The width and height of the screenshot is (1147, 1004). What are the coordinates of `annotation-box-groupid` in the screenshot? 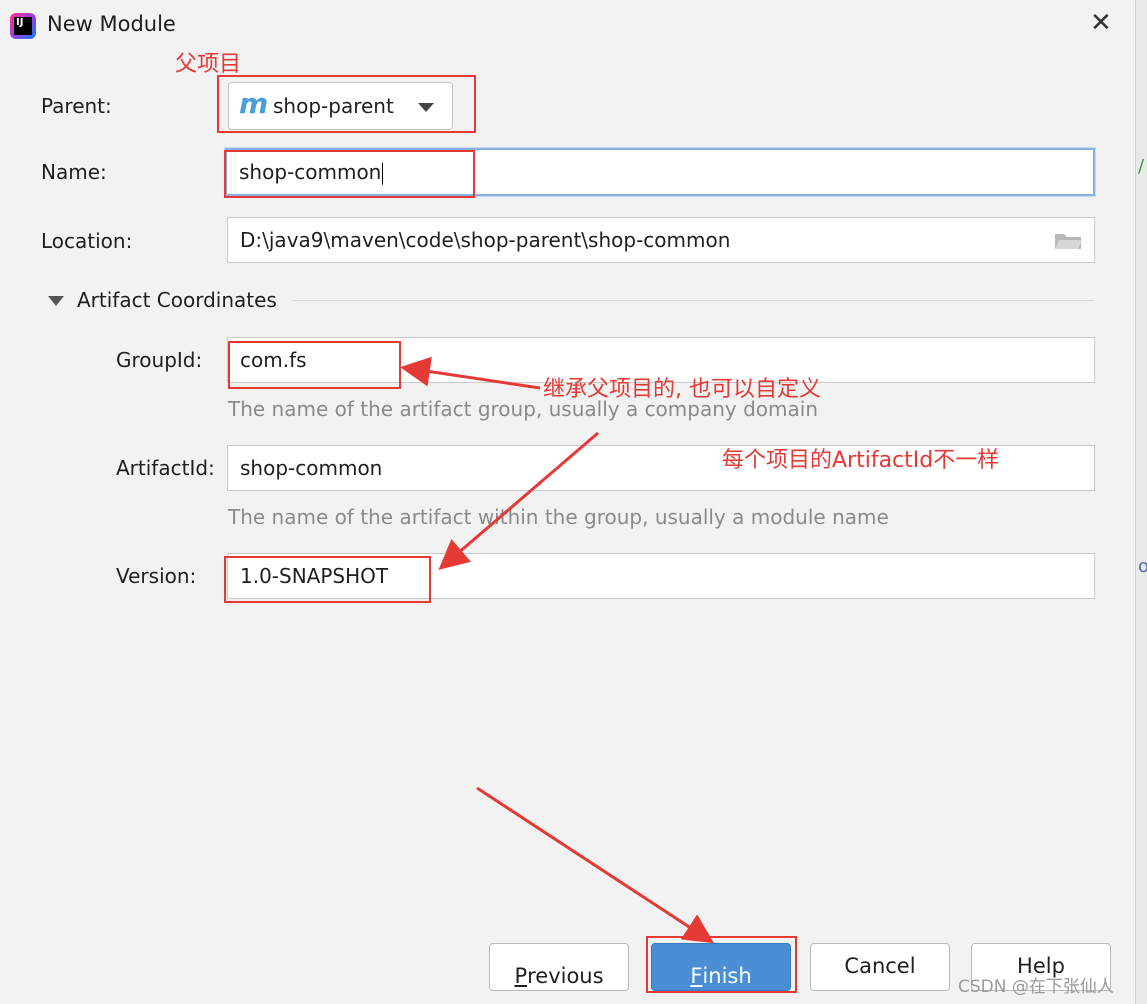 It's located at (314, 365).